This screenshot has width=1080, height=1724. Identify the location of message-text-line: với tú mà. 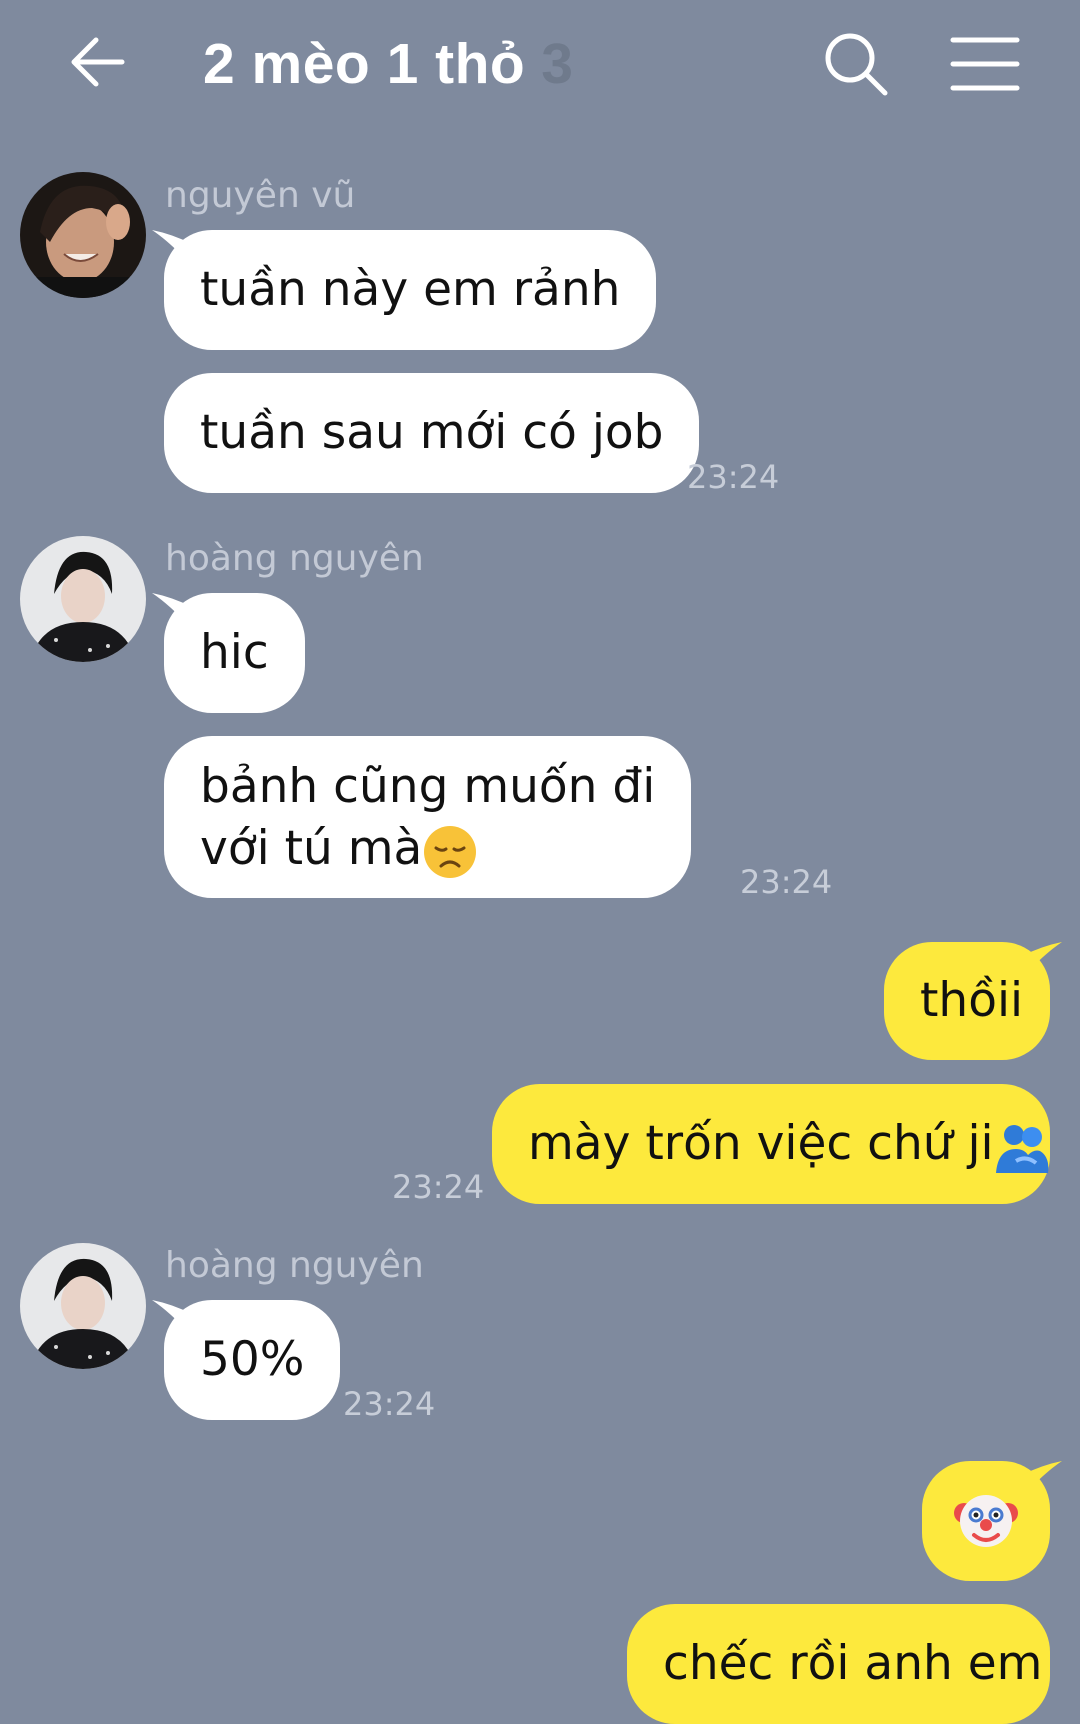
(427, 849).